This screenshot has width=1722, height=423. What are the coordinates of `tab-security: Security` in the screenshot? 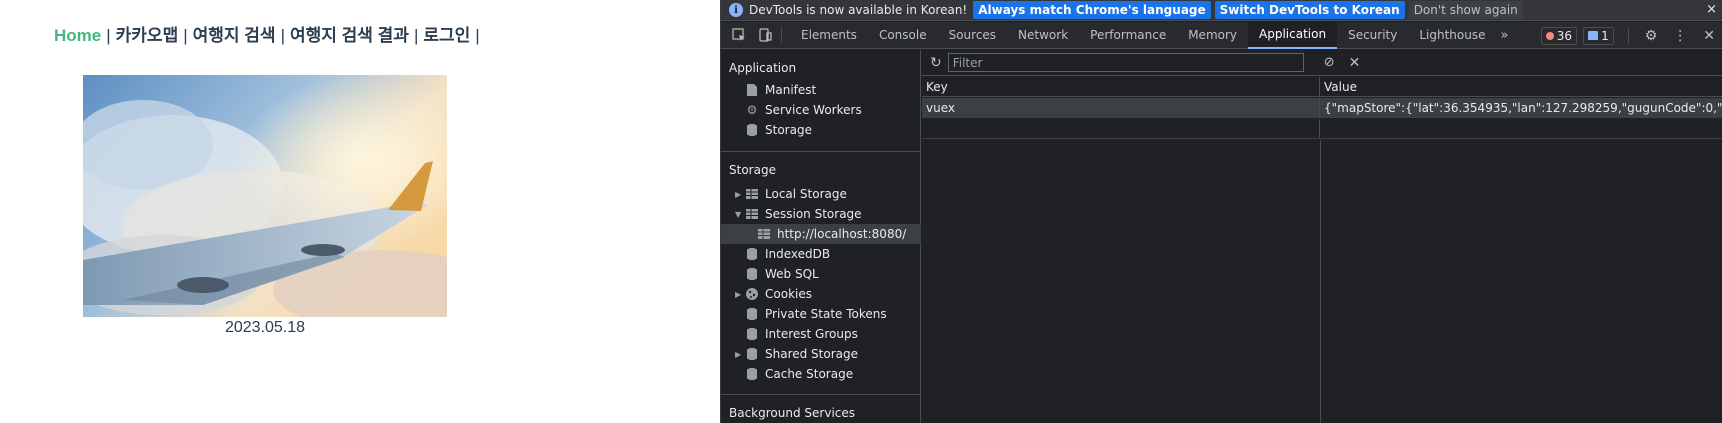 It's located at (1372, 35).